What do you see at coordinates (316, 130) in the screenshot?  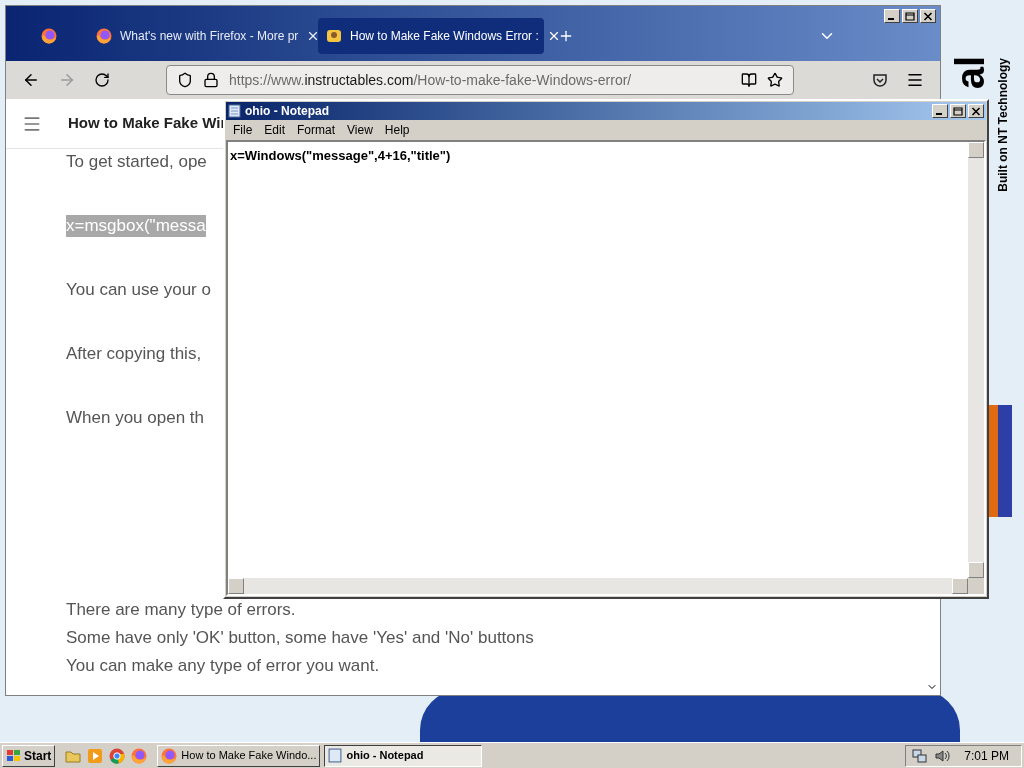 I see `menu-item: Format` at bounding box center [316, 130].